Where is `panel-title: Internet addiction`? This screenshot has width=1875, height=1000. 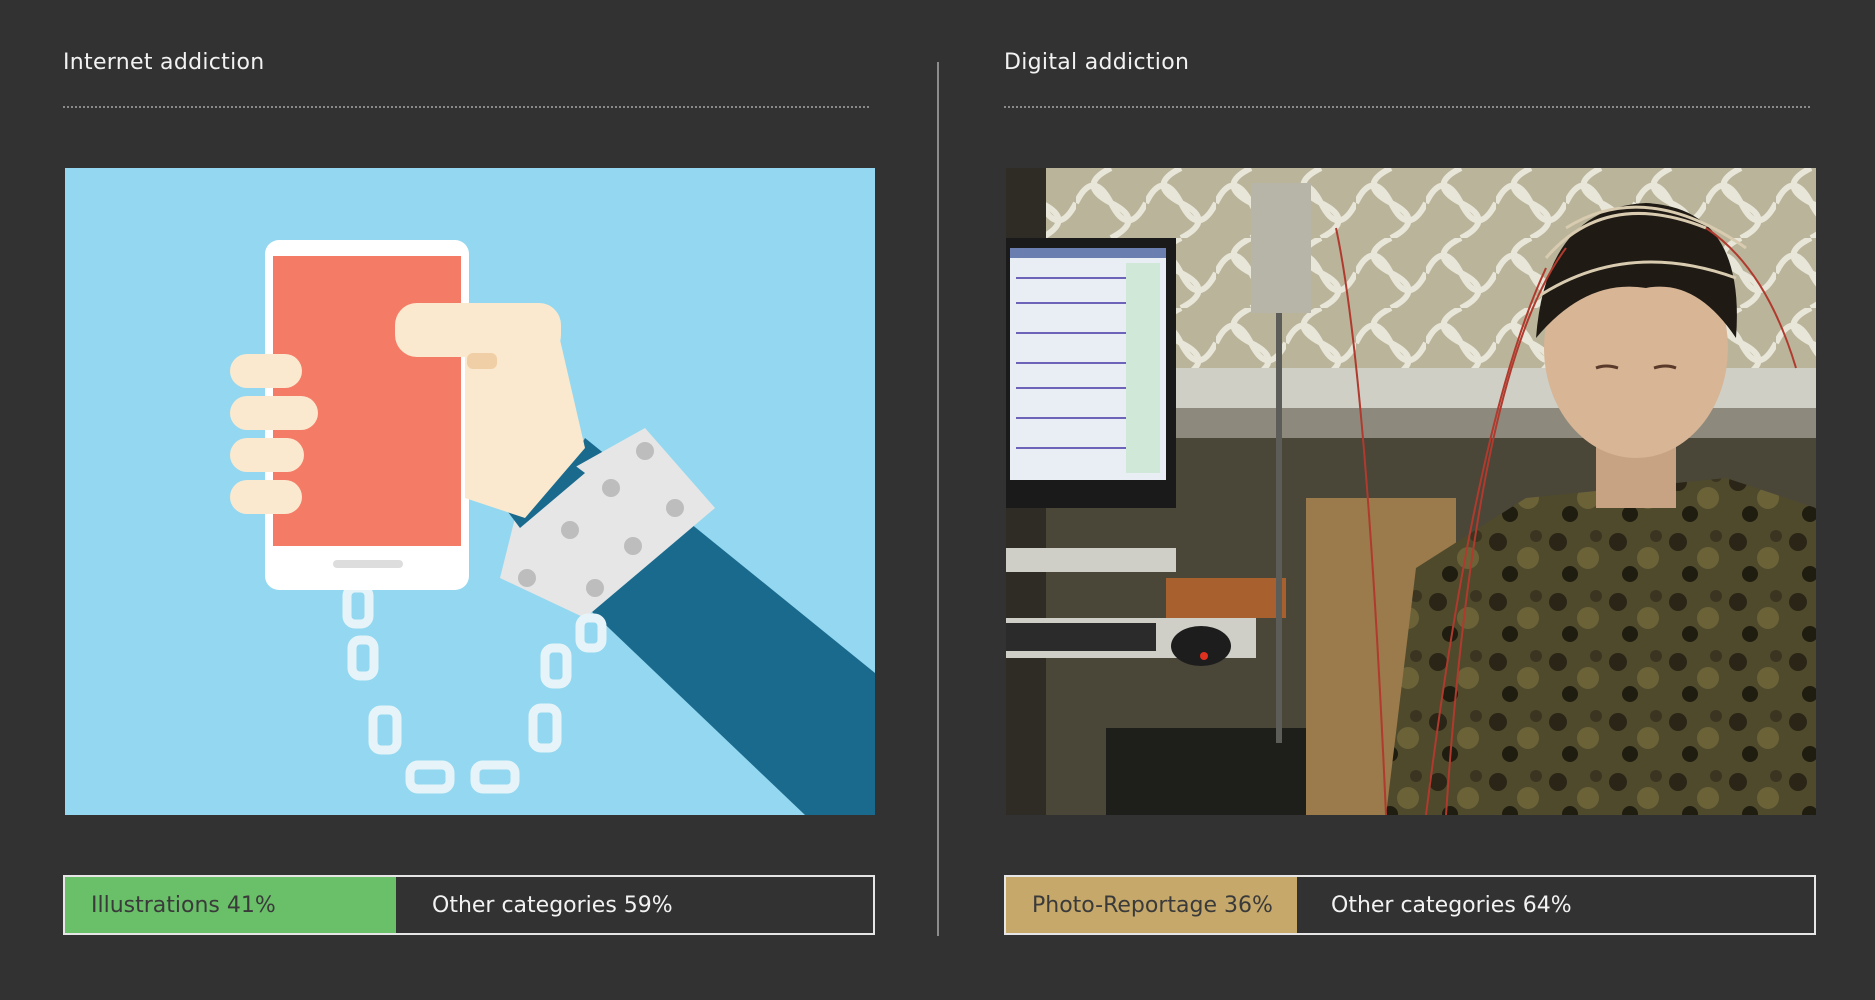 panel-title: Internet addiction is located at coordinates (164, 62).